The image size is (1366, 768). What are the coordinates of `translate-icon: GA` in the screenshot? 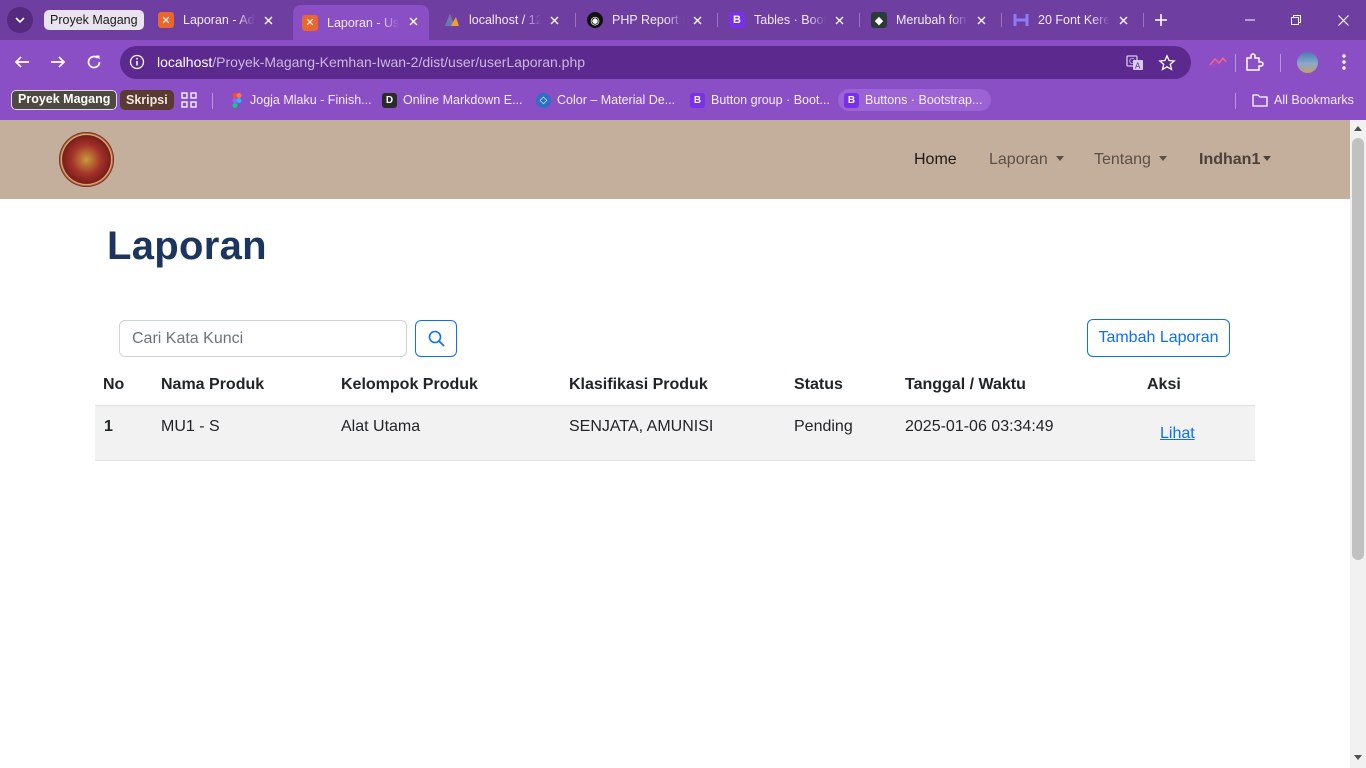 It's located at (1135, 63).